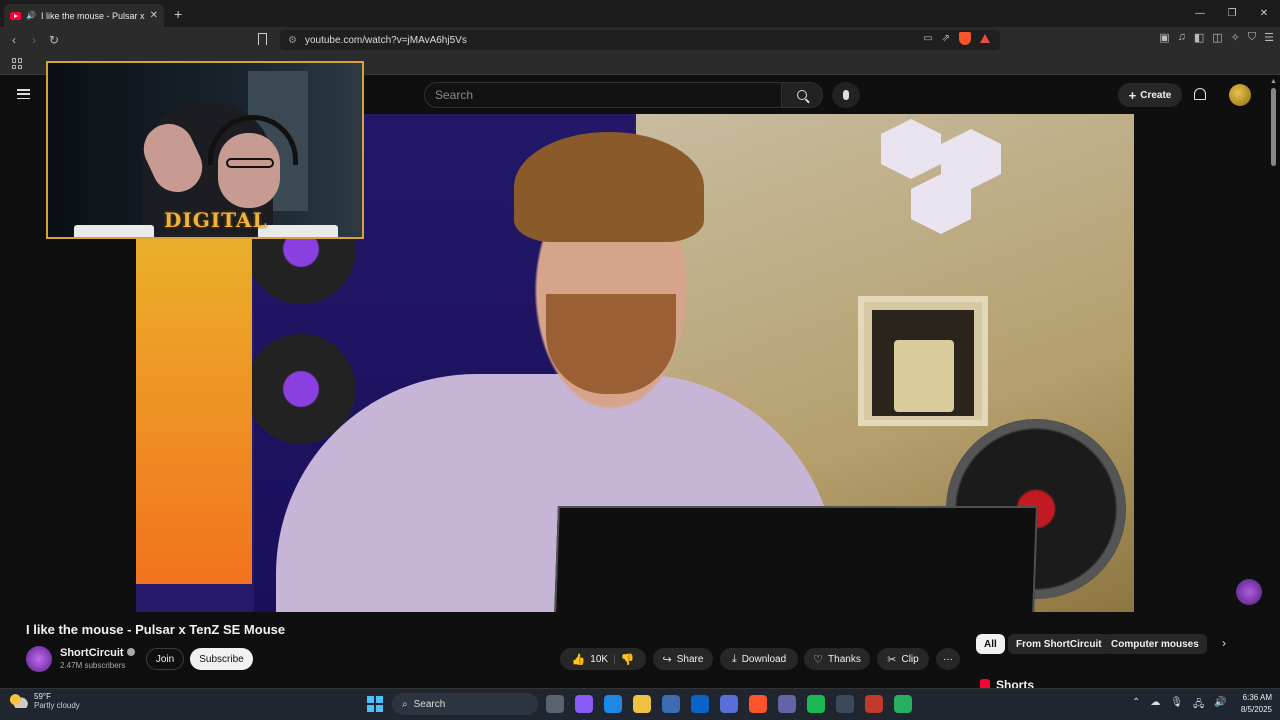  What do you see at coordinates (205, 150) in the screenshot?
I see `webcam-overlay: DIGITAL` at bounding box center [205, 150].